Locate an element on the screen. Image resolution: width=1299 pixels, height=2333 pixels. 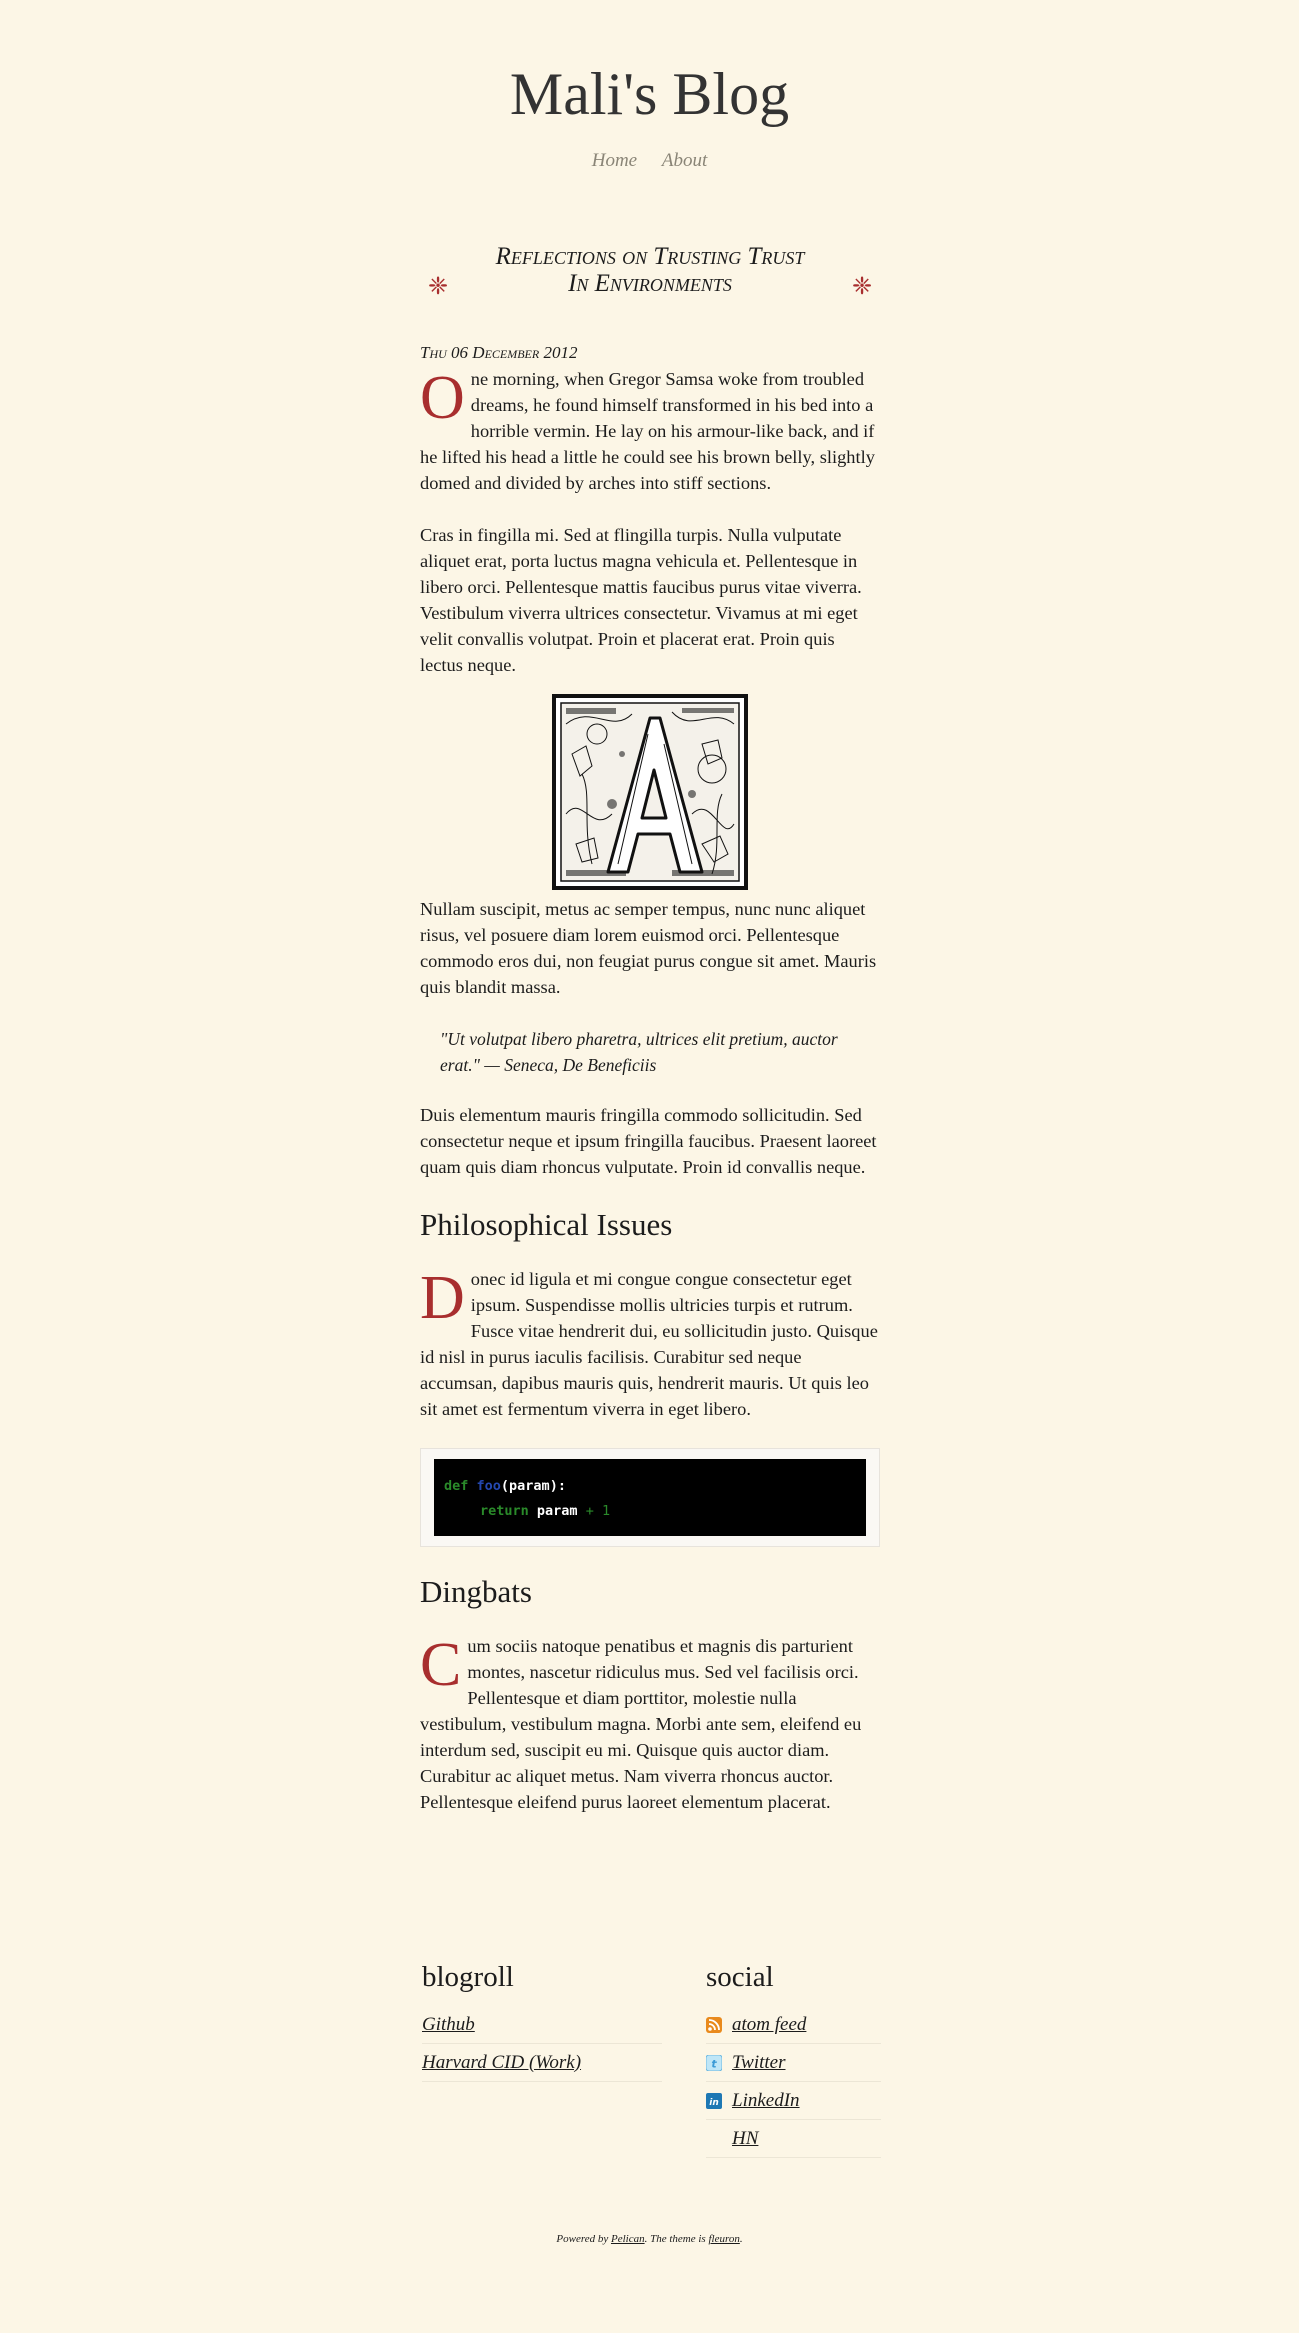
social-link-atom-feed: atom feed is located at coordinates (769, 2025).